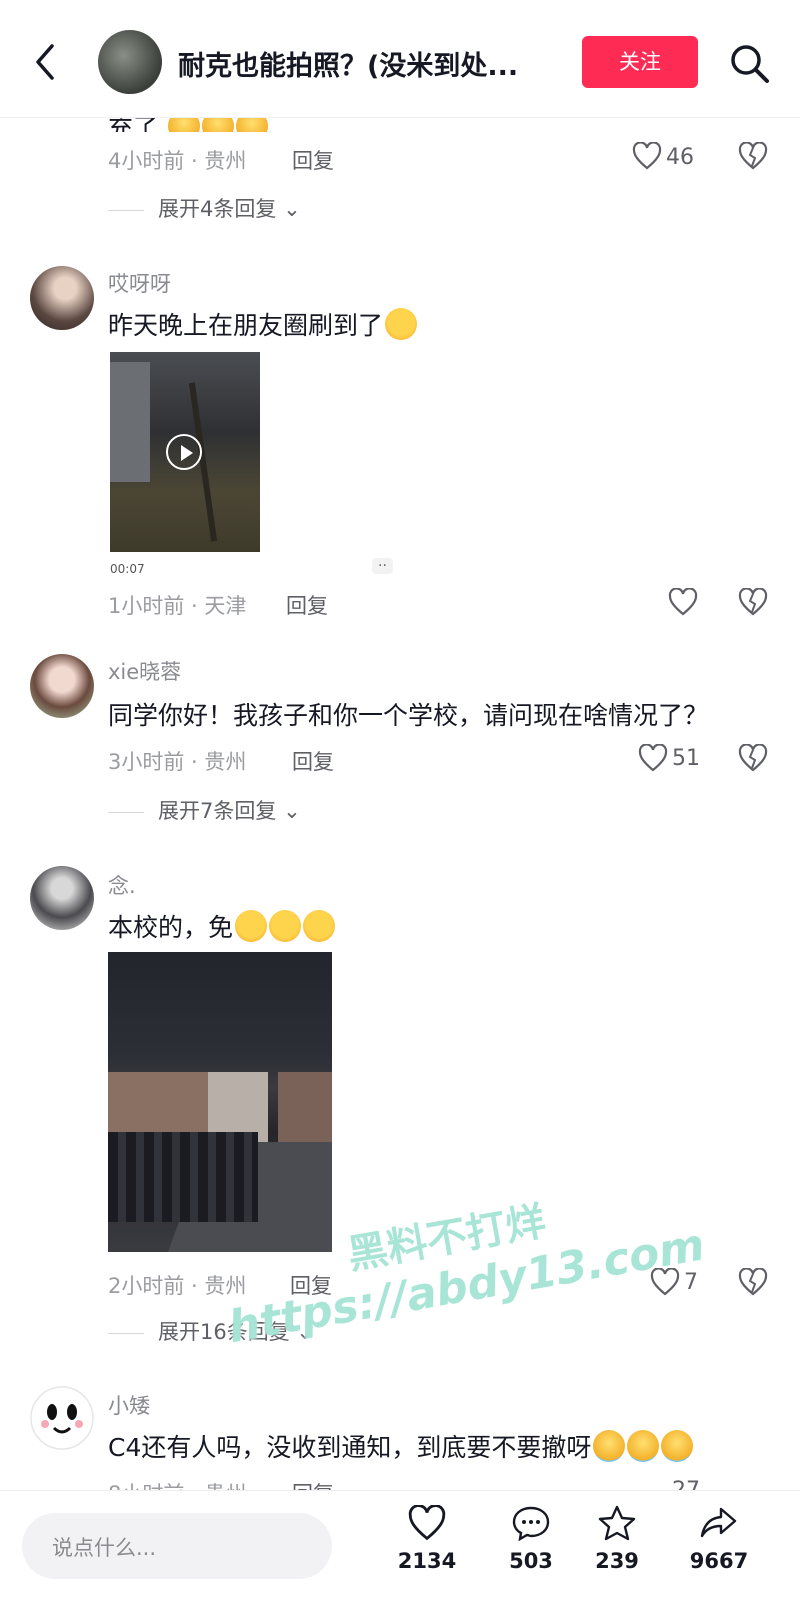 Image resolution: width=800 pixels, height=1620 pixels. I want to click on username: xie晓蓉, so click(144, 671).